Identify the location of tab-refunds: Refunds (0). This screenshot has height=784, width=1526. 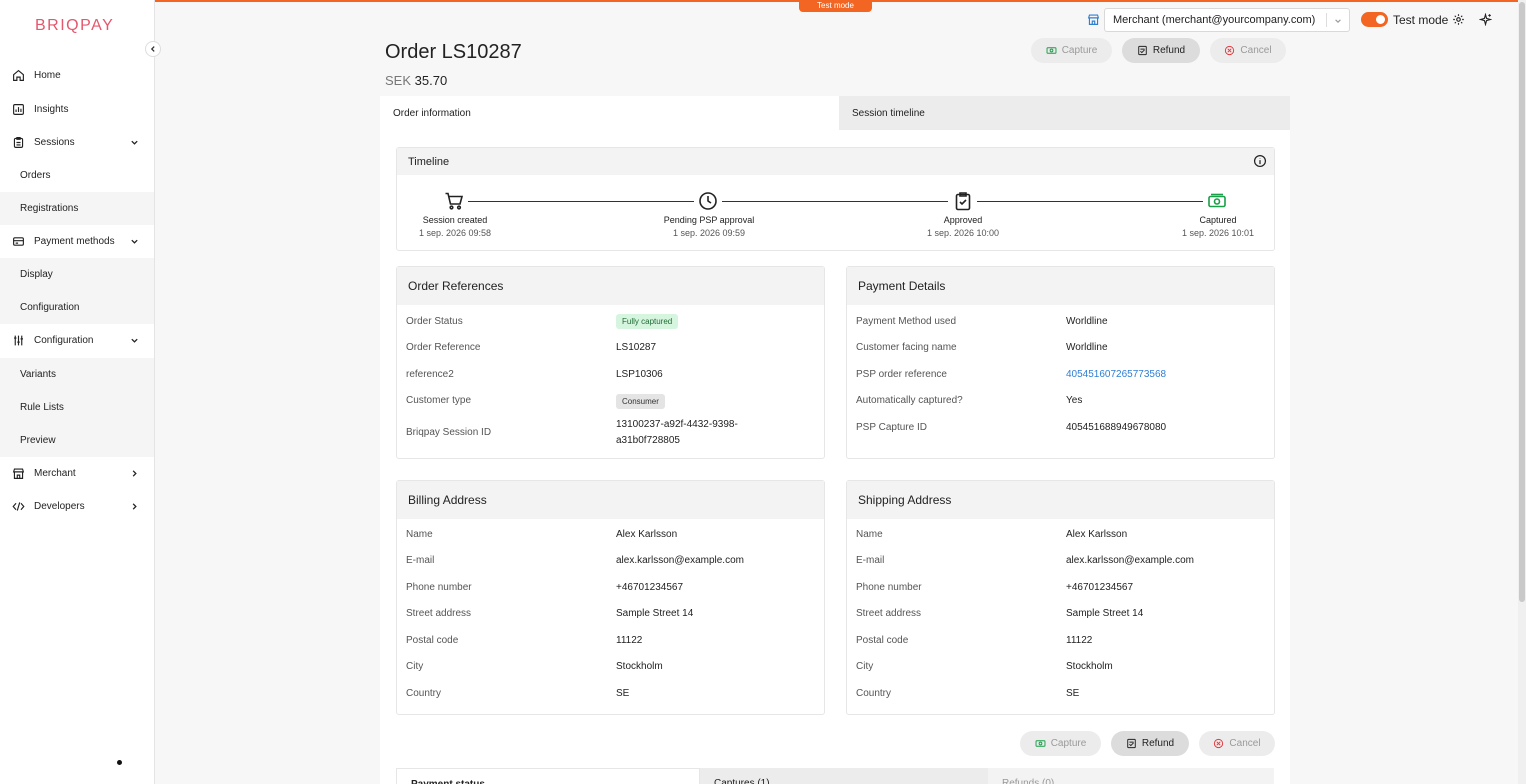
(1131, 776).